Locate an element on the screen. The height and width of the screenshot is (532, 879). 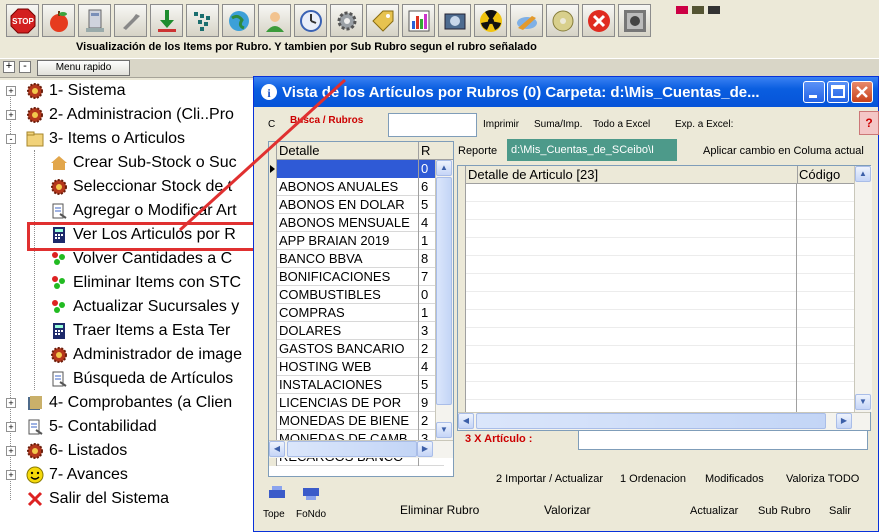
cell-detalle: INSTALACIONES is located at coordinates (348, 385).